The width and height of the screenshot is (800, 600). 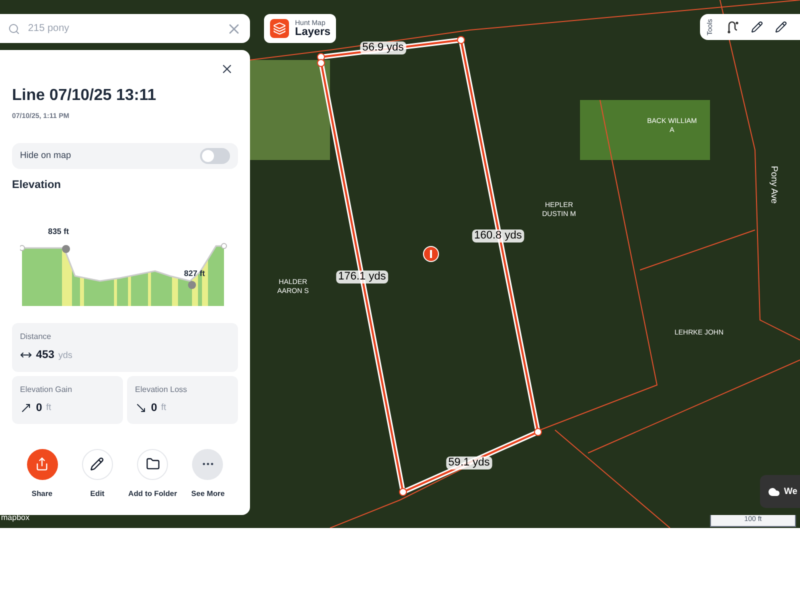 I want to click on search-input: 215 pony, so click(x=123, y=28).